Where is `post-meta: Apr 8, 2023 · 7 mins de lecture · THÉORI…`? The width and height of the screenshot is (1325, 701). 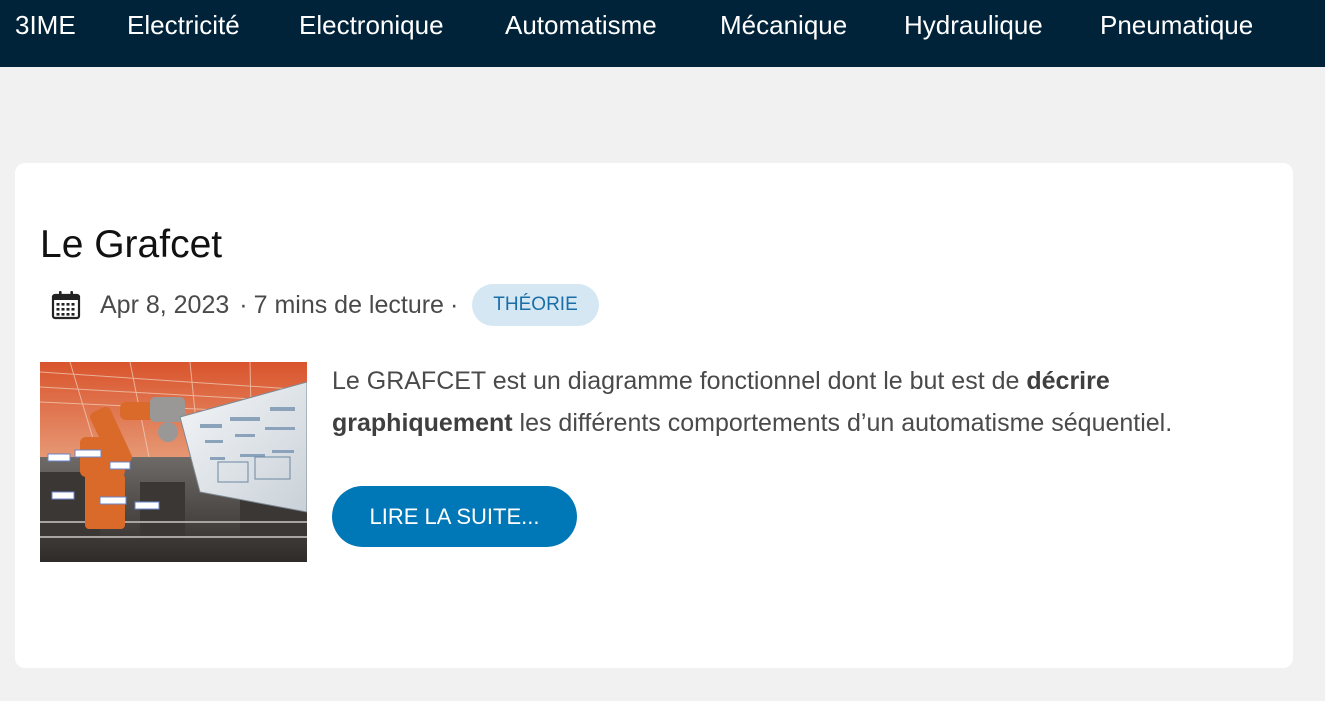
post-meta: Apr 8, 2023 · 7 mins de lecture · THÉORI… is located at coordinates (324, 305).